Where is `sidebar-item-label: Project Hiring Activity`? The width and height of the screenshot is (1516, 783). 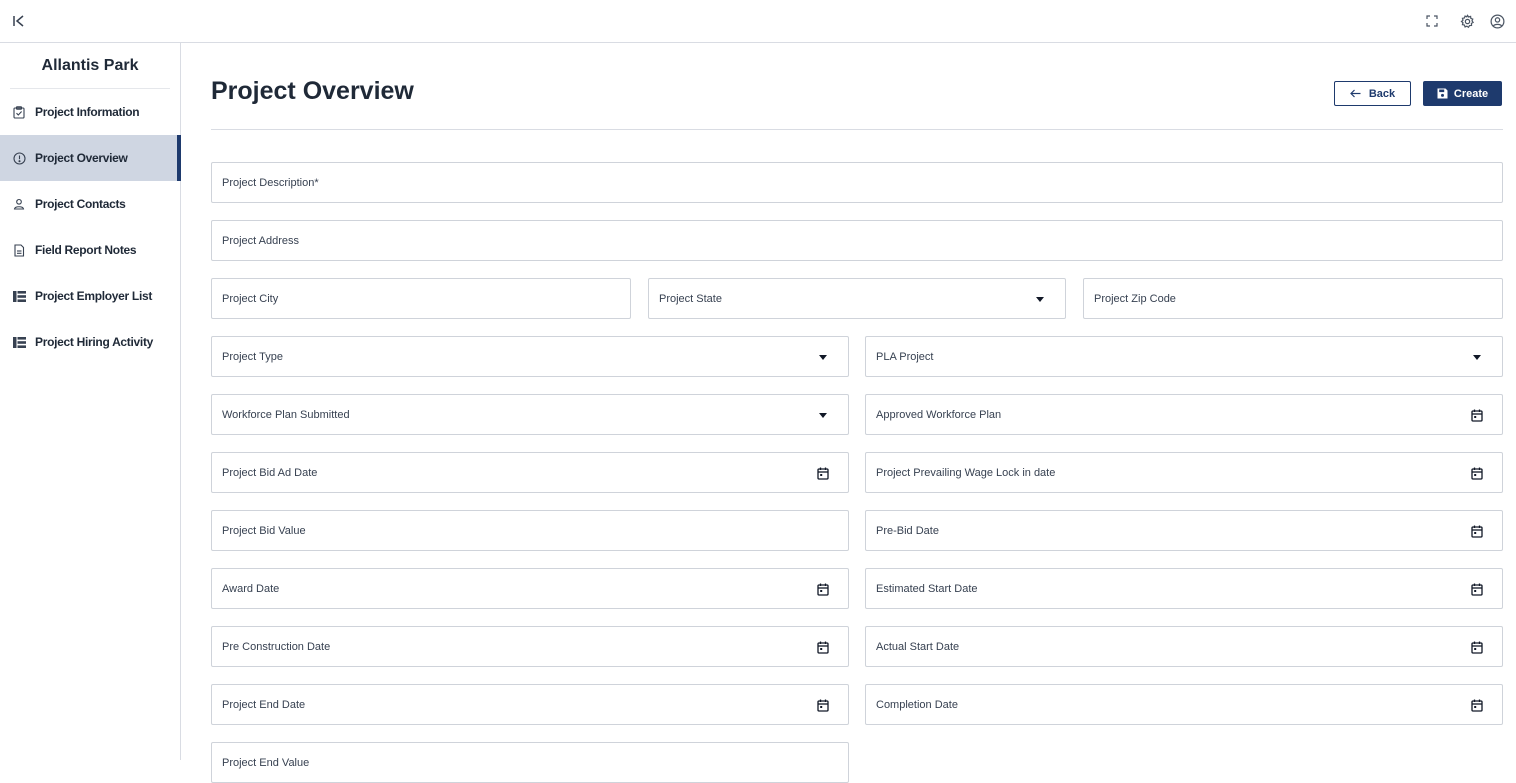
sidebar-item-label: Project Hiring Activity is located at coordinates (94, 342).